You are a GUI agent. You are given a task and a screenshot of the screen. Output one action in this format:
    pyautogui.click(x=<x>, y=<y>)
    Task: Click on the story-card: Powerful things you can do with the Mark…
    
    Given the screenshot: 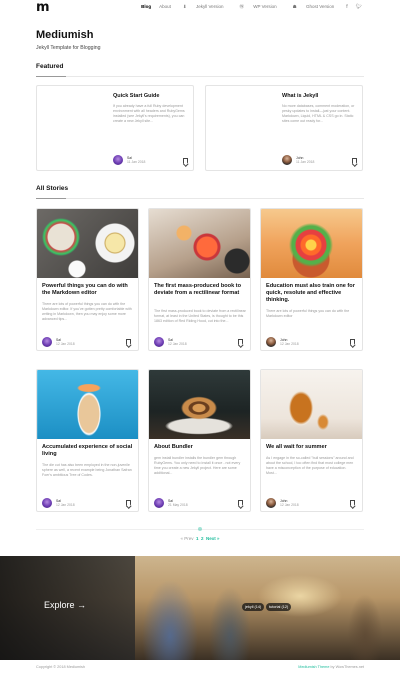 What is the action you would take?
    pyautogui.click(x=87, y=279)
    